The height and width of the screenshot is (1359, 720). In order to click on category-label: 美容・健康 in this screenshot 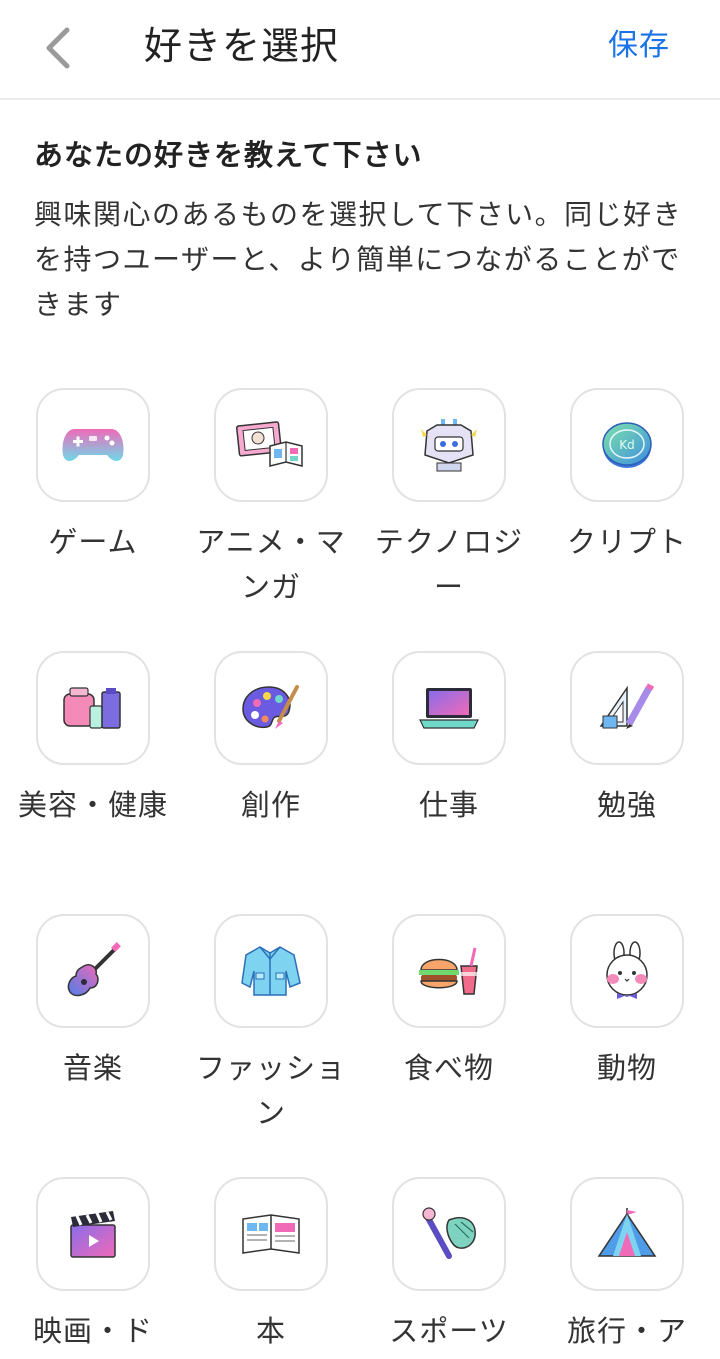, I will do `click(92, 805)`.